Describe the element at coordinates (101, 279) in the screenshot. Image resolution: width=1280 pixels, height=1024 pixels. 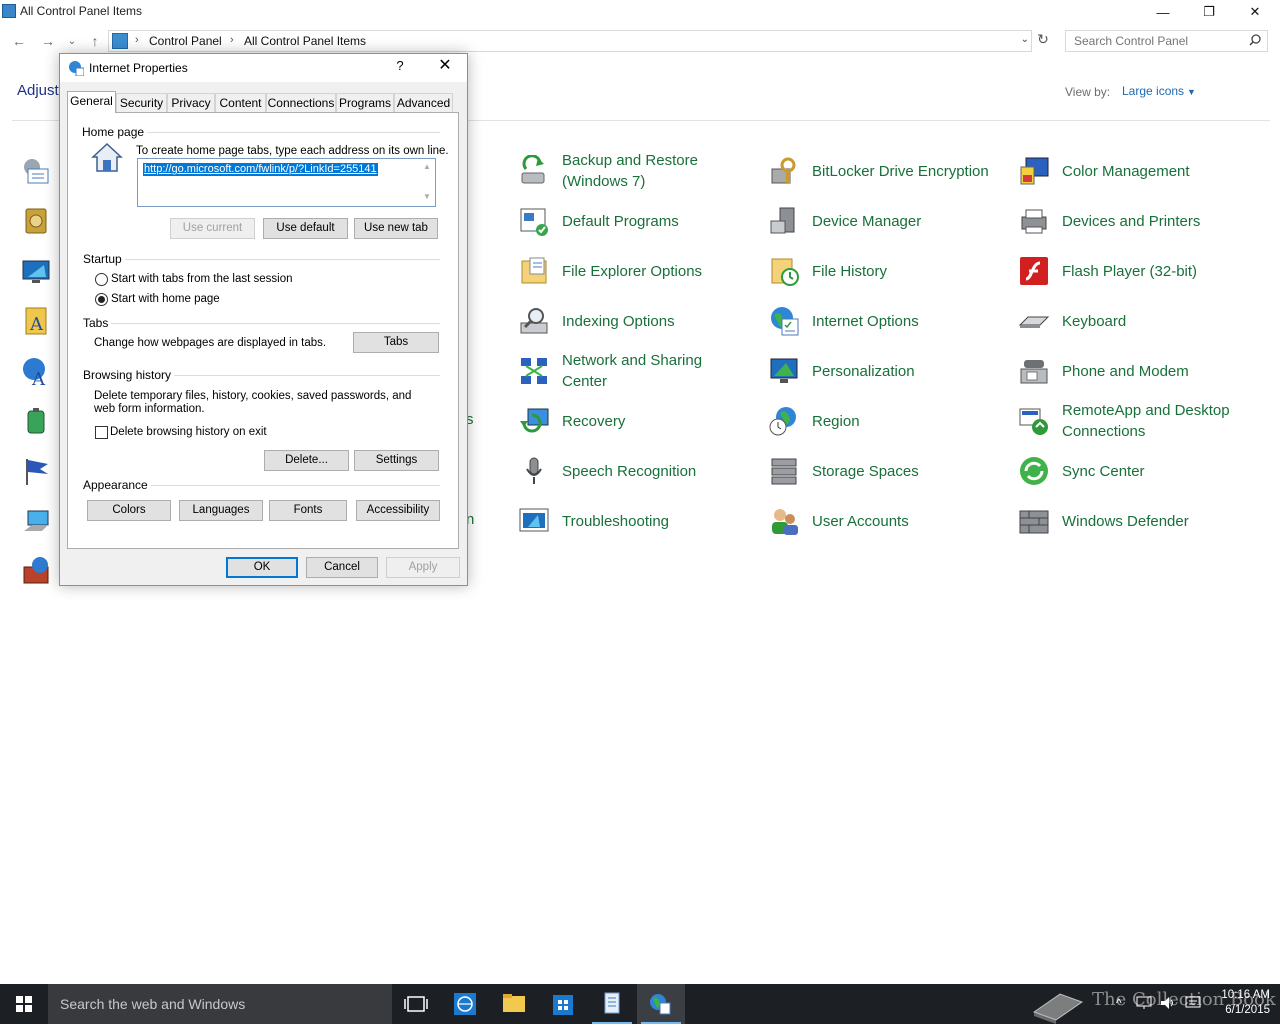
I see `startup-last-session-radio` at that location.